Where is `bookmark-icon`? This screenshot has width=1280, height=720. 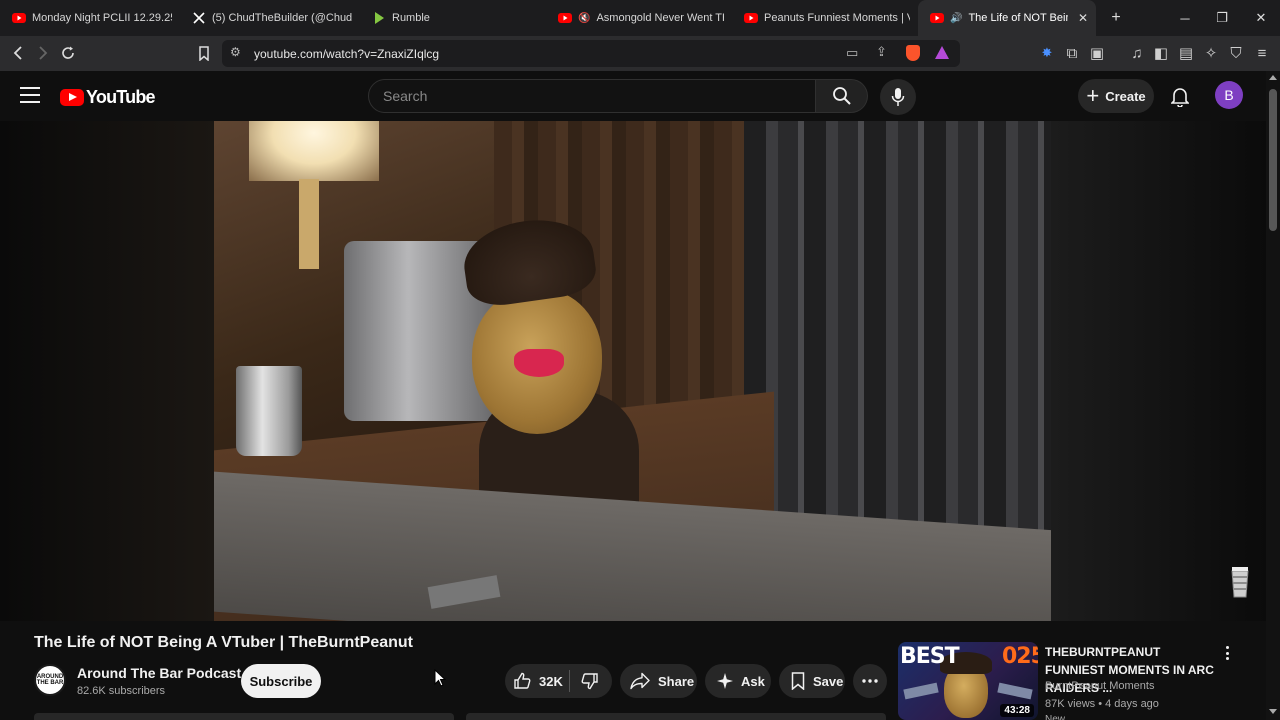
bookmark-icon is located at coordinates (204, 53).